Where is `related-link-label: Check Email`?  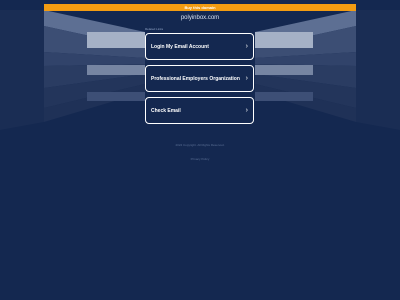 related-link-label: Check Email is located at coordinates (166, 110).